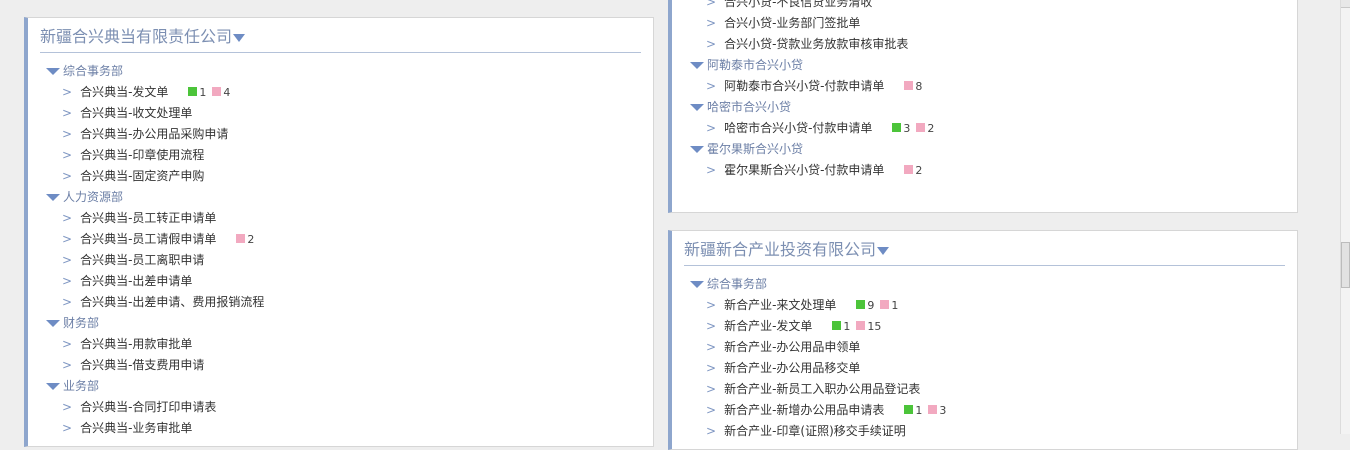  Describe the element at coordinates (792, 368) in the screenshot. I see `workflow-link: 新合产业-办公用品移交单` at that location.